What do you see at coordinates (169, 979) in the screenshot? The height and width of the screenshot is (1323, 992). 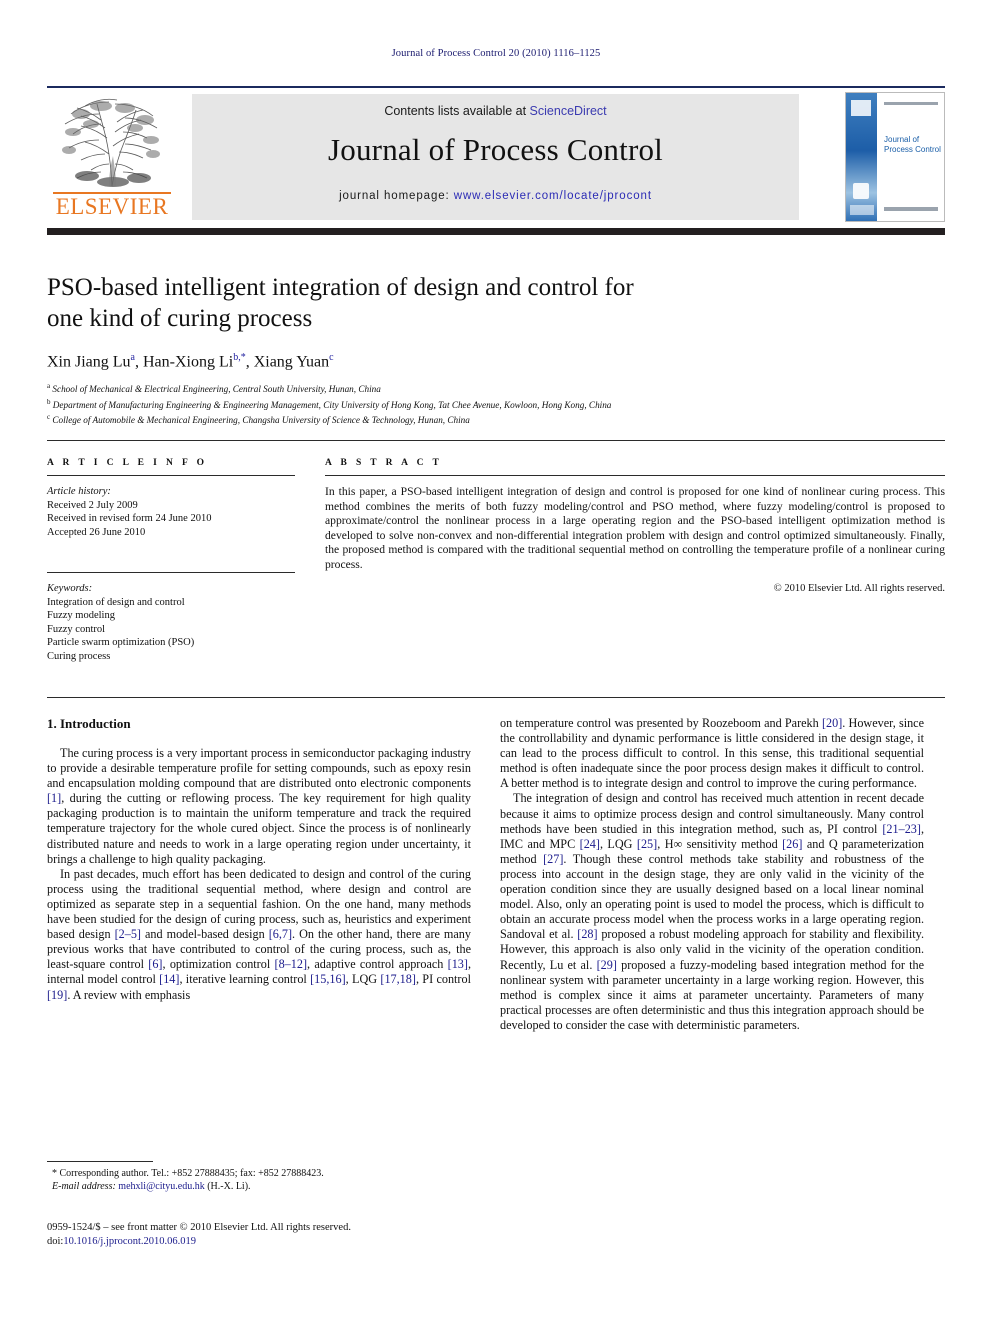 I see `citation-ref: [14]` at bounding box center [169, 979].